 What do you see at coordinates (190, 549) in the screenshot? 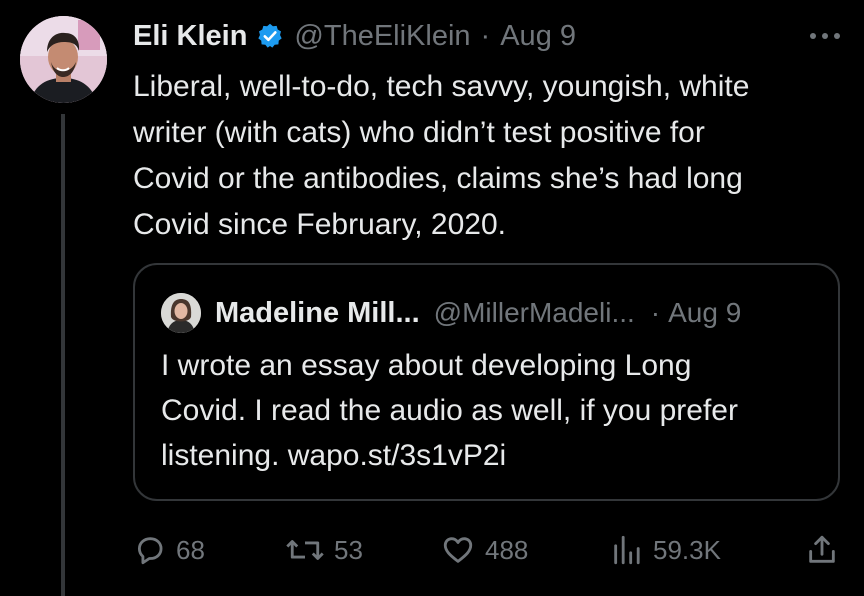
I see `reply-count: 68` at bounding box center [190, 549].